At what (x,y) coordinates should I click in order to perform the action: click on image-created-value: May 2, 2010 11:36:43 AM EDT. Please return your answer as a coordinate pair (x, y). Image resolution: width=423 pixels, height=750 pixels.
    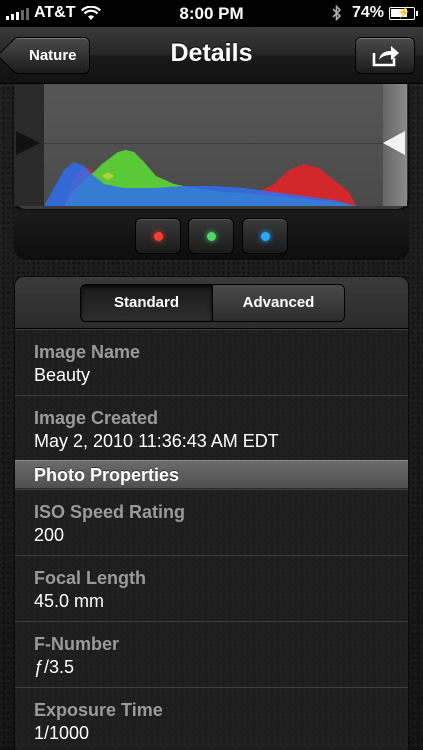
    Looking at the image, I should click on (156, 441).